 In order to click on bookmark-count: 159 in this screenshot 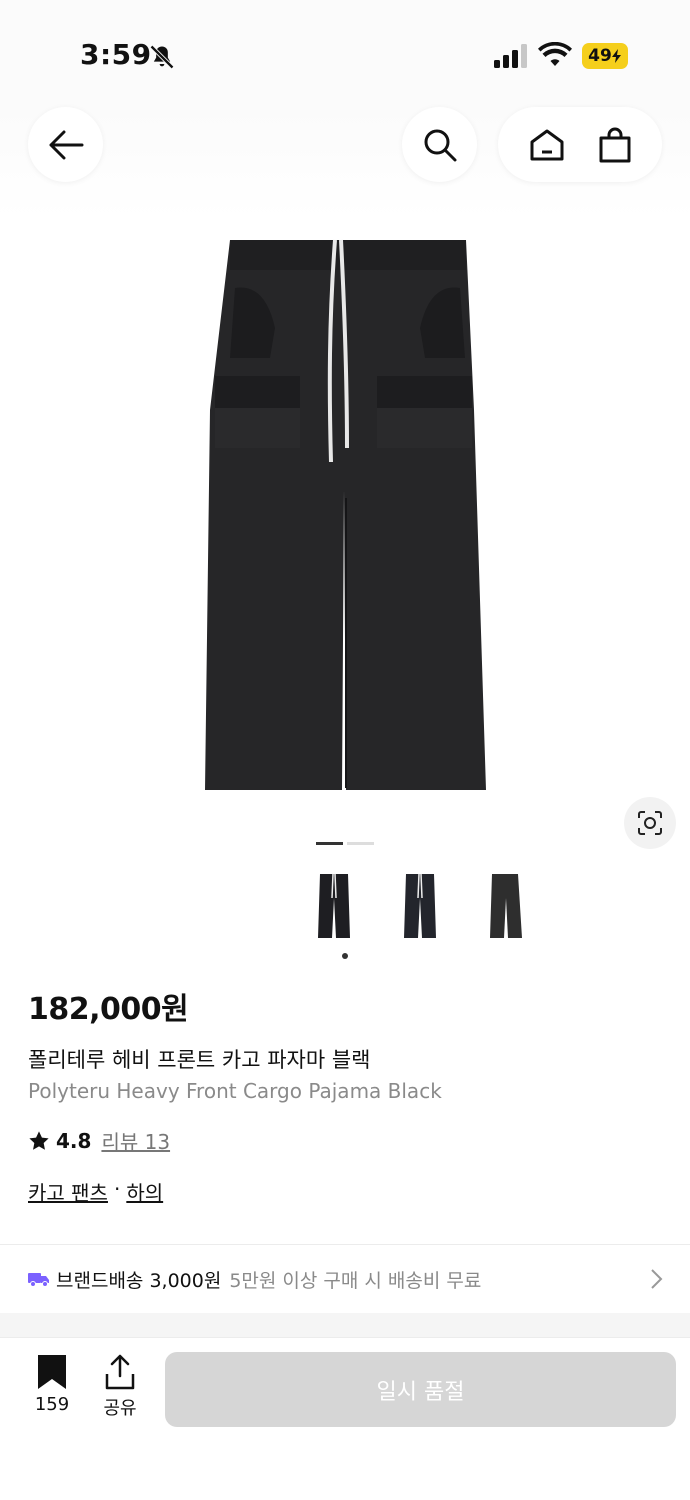, I will do `click(52, 1404)`.